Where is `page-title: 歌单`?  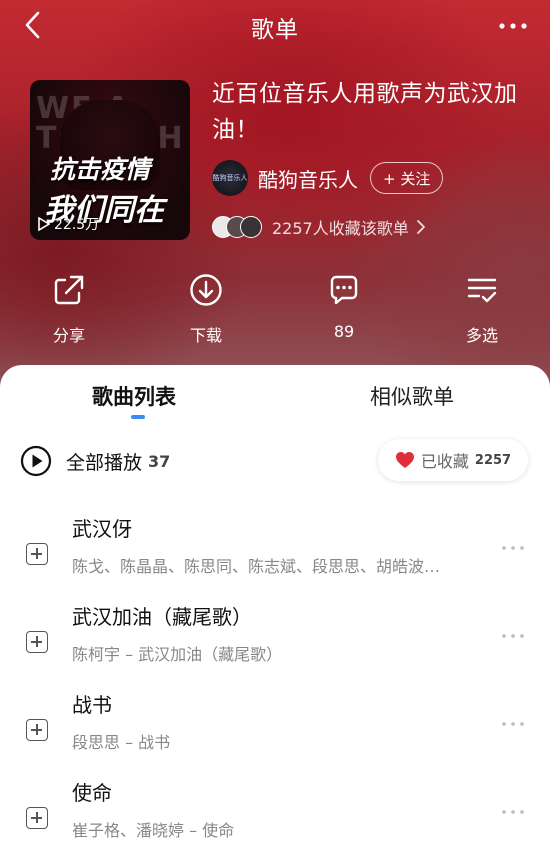 page-title: 歌单 is located at coordinates (275, 30).